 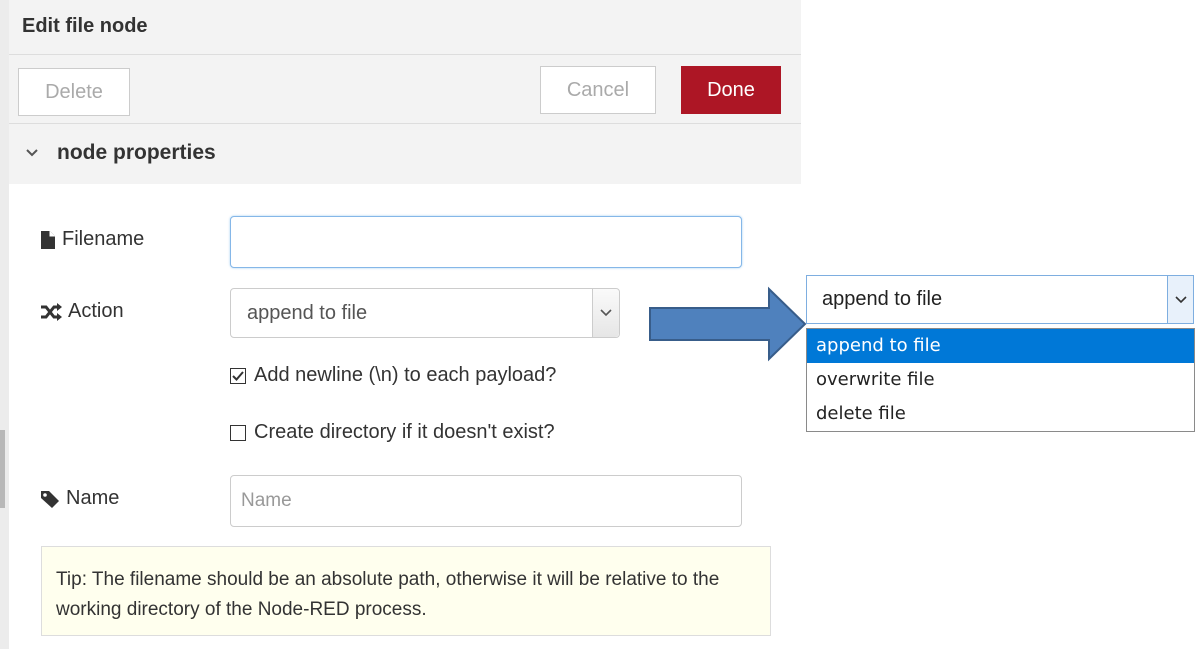 What do you see at coordinates (731, 90) in the screenshot?
I see `done-button: Done` at bounding box center [731, 90].